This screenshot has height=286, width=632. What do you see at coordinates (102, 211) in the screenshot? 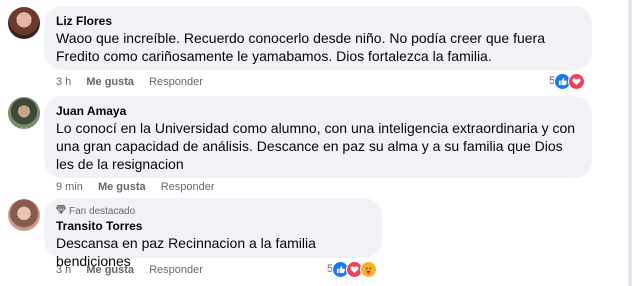
I see `badge-label: Fan destacado` at bounding box center [102, 211].